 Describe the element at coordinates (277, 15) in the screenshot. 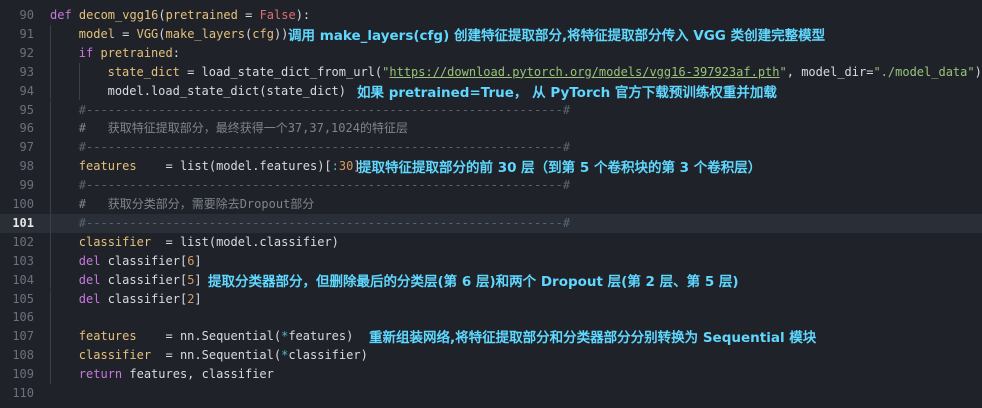

I see `code-token: False` at that location.